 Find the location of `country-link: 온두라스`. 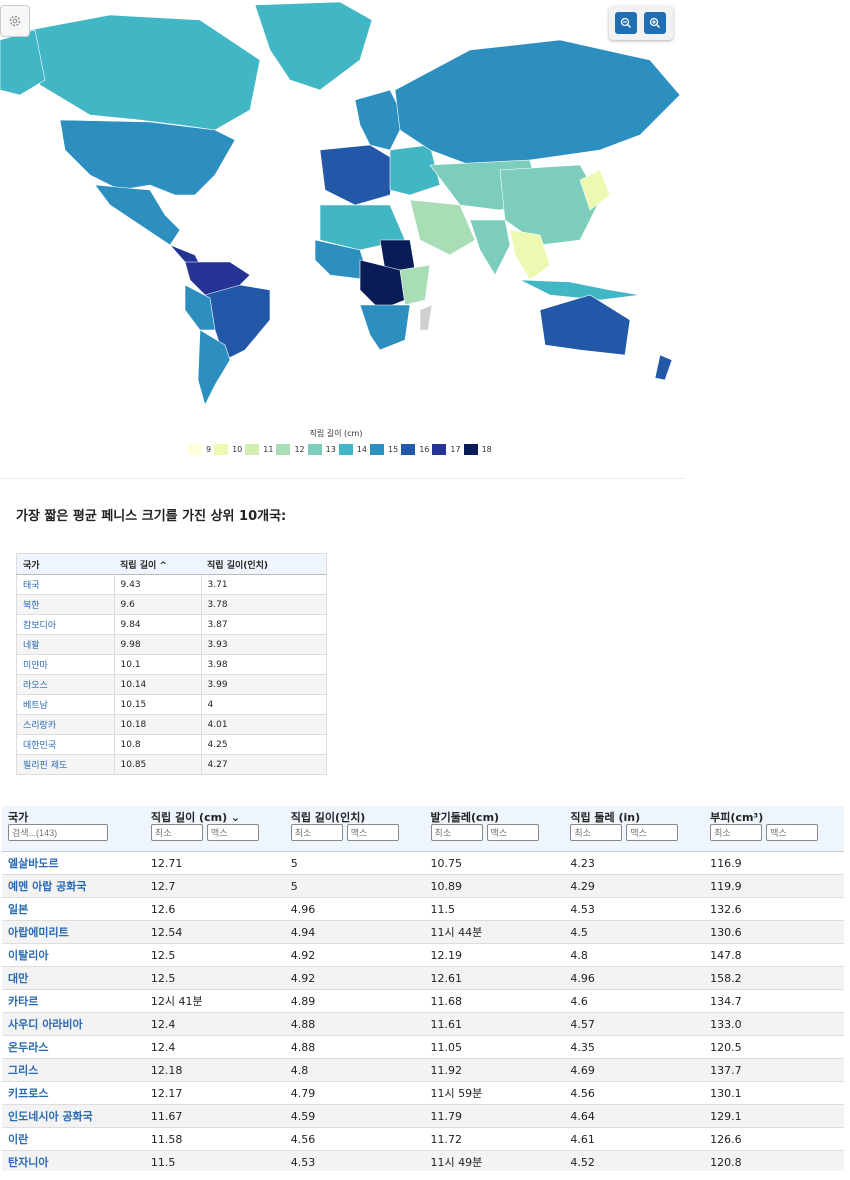

country-link: 온두라스 is located at coordinates (28, 1047).